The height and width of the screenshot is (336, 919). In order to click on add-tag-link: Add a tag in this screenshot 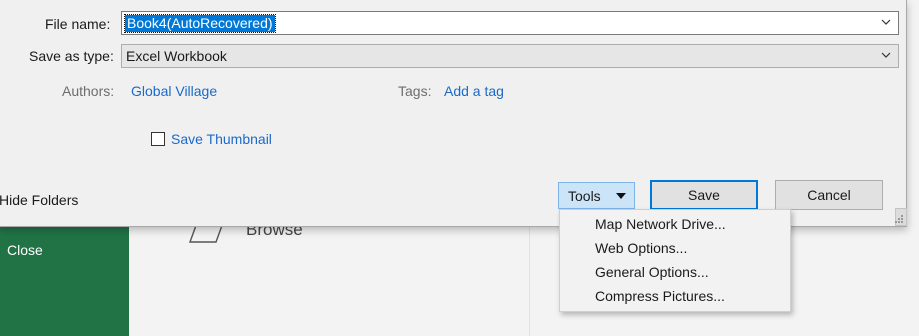, I will do `click(474, 91)`.